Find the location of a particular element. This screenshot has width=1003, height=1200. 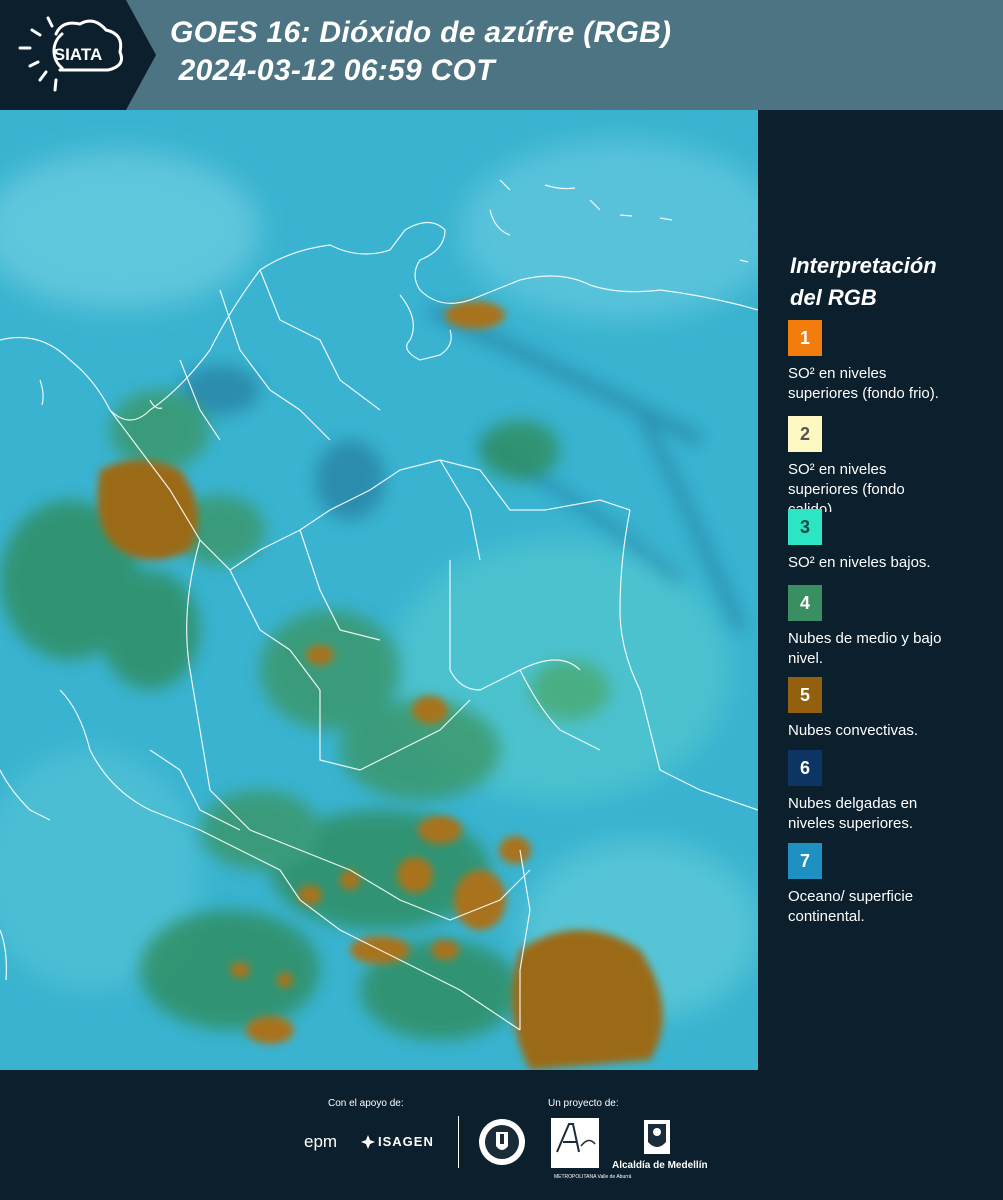

legend-text: Nubes delgadas en niveles superiores. is located at coordinates (888, 814).